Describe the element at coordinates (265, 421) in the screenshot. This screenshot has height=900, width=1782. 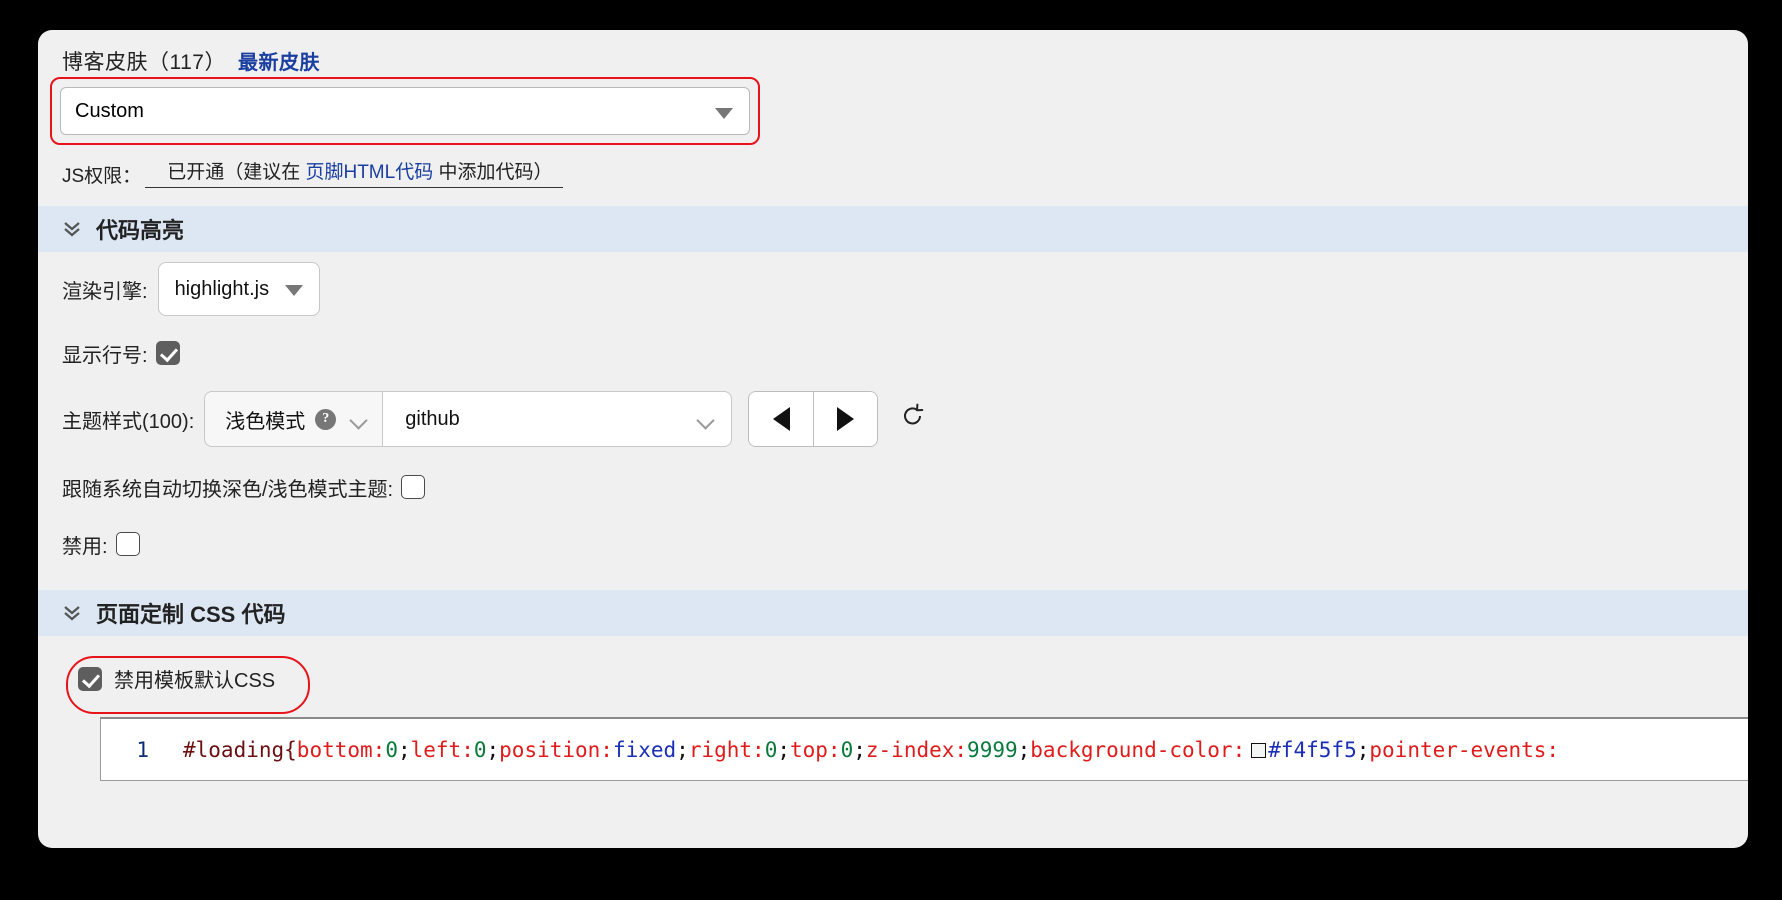
I see `theme-mode-value: 浅色模式` at that location.